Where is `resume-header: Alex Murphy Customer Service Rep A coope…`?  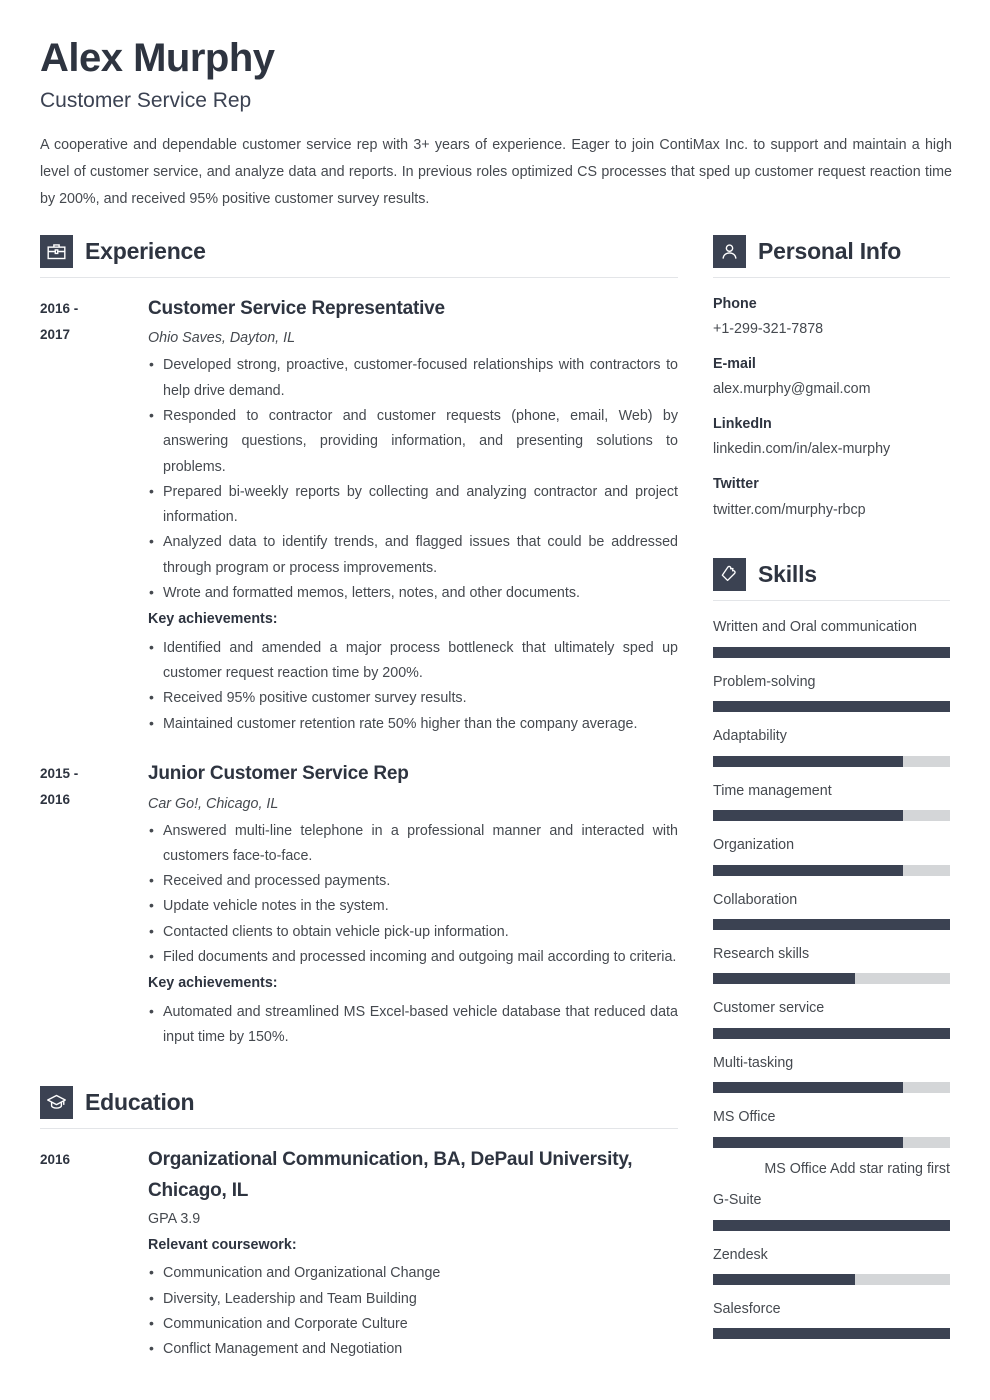 resume-header: Alex Murphy Customer Service Rep A coope… is located at coordinates (496, 124).